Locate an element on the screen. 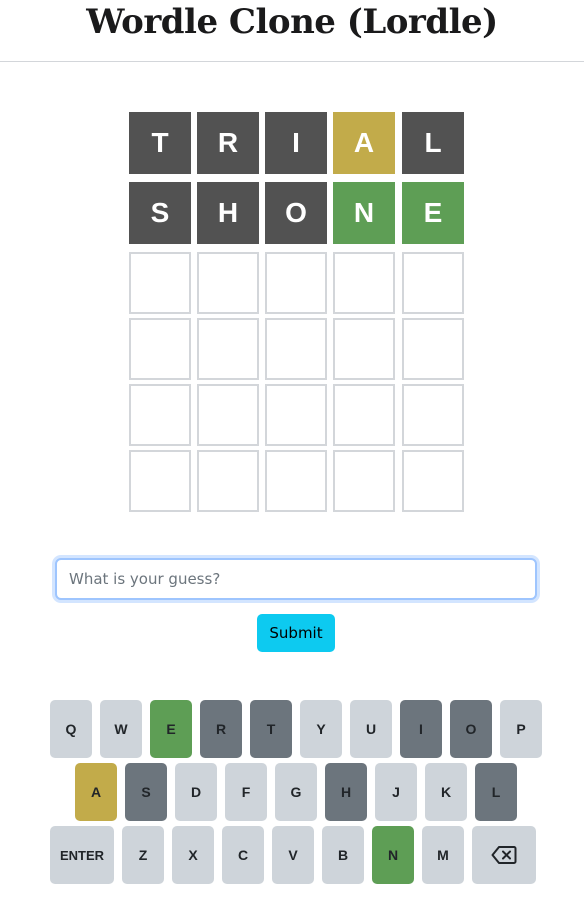 The width and height of the screenshot is (584, 900). key-t: T is located at coordinates (271, 729).